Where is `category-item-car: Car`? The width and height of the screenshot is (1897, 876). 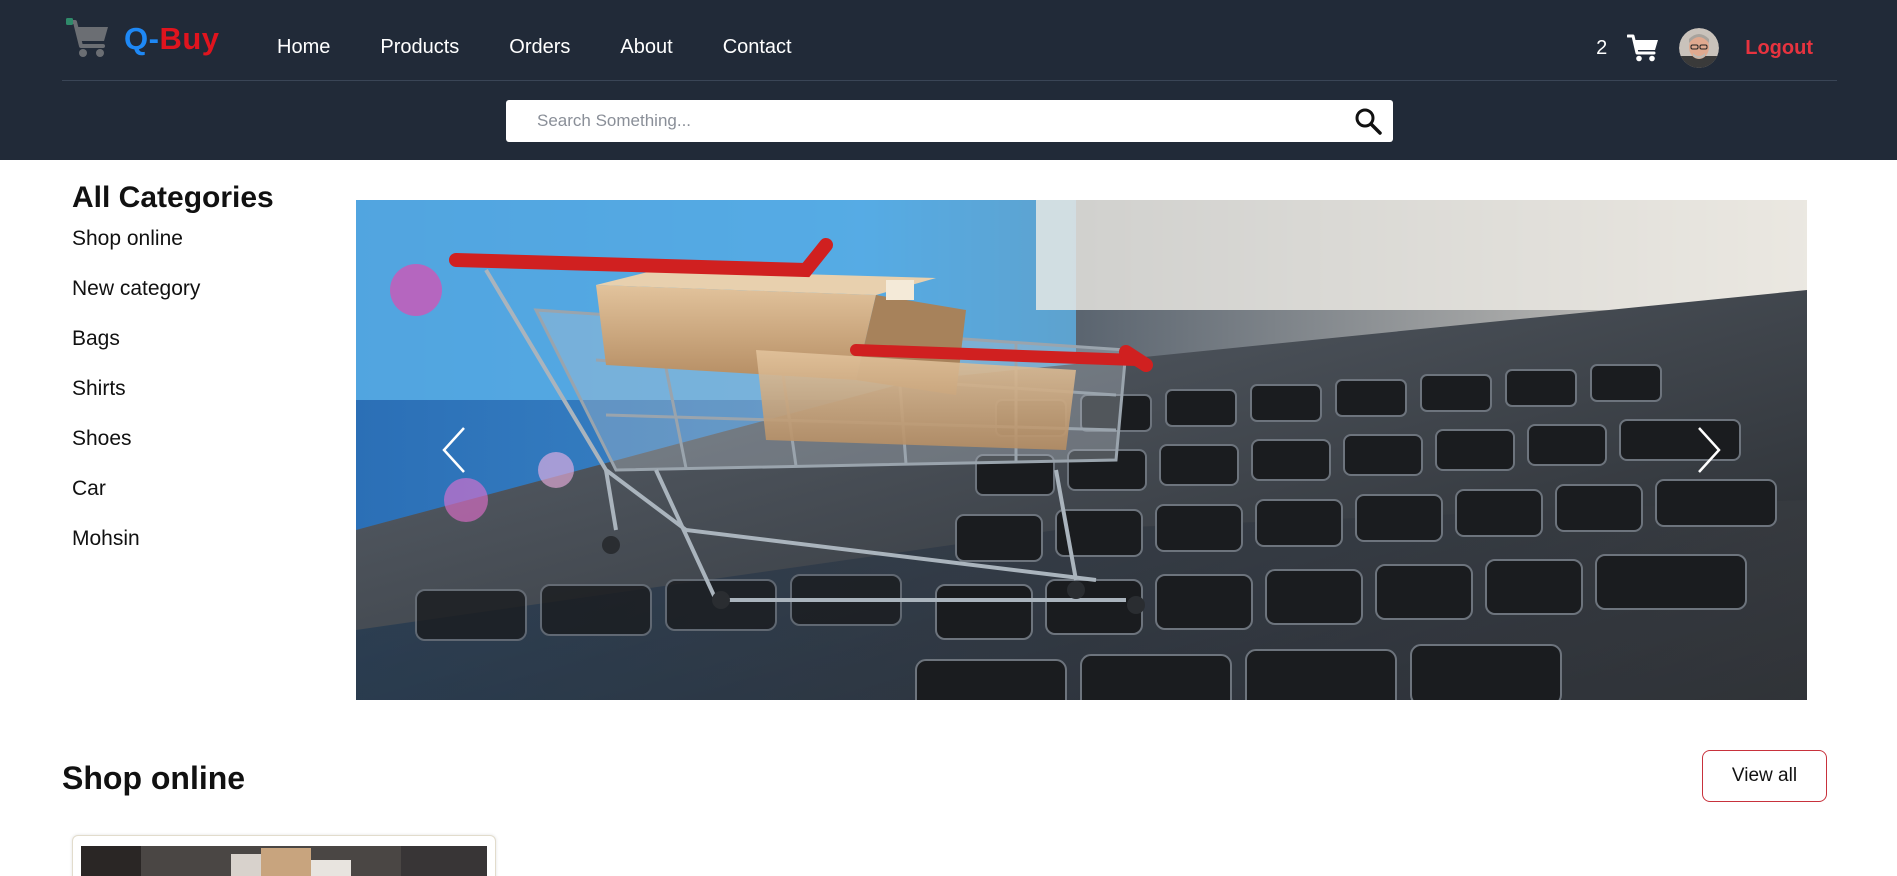 category-item-car: Car is located at coordinates (202, 501).